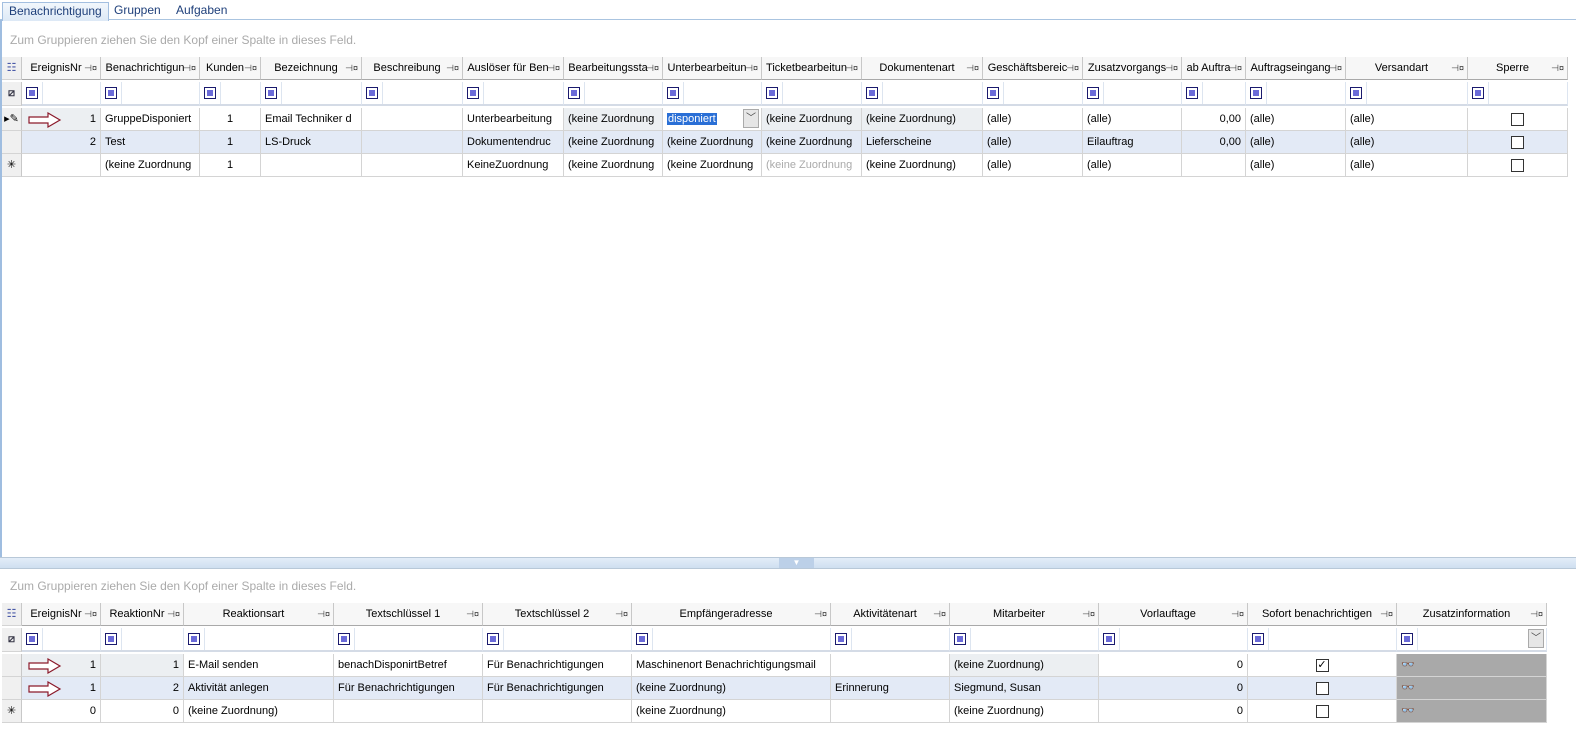  Describe the element at coordinates (731, 665) in the screenshot. I see `grid-cell: Maschinenort Benachrichtigungsmail` at that location.